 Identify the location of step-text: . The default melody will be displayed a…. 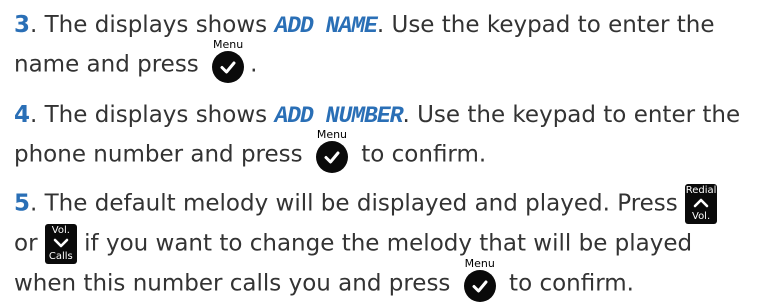
(358, 203).